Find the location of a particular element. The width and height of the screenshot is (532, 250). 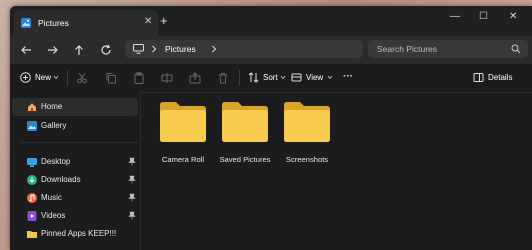

sort-label: Sort is located at coordinates (270, 77).